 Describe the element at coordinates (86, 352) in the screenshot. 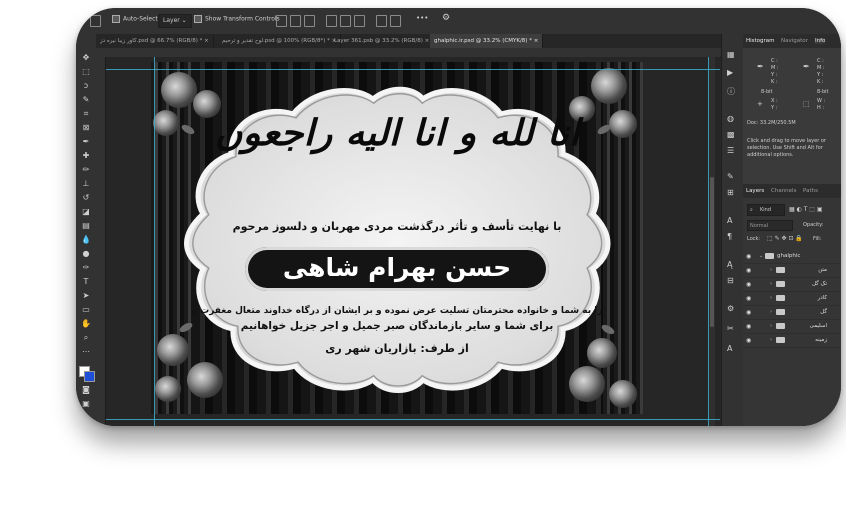

I see `more-tools-icon: ⋯` at that location.